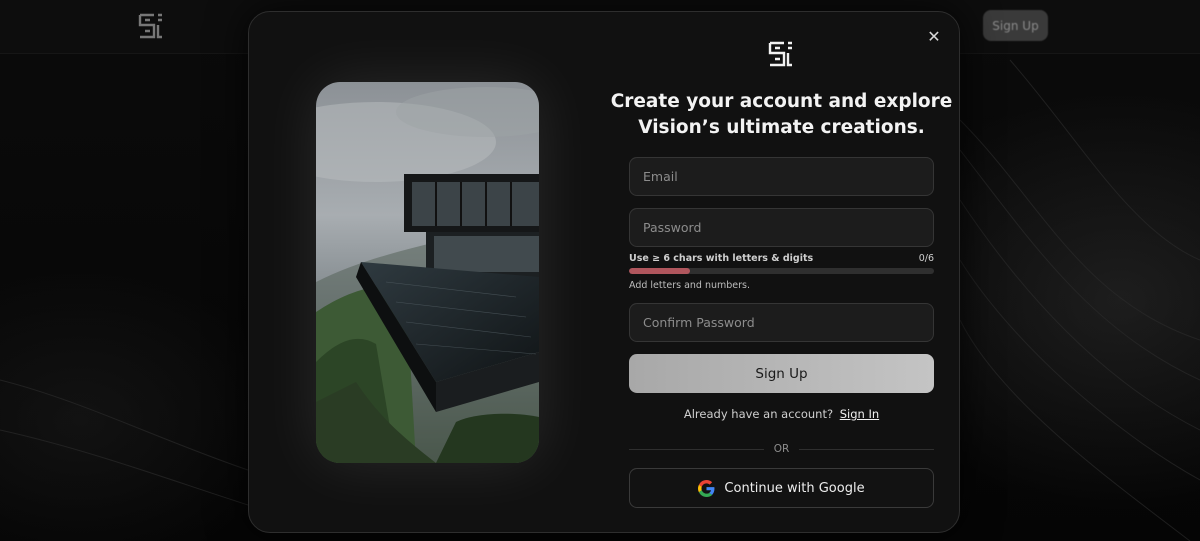  Describe the element at coordinates (659, 271) in the screenshot. I see `password-strength-fill` at that location.